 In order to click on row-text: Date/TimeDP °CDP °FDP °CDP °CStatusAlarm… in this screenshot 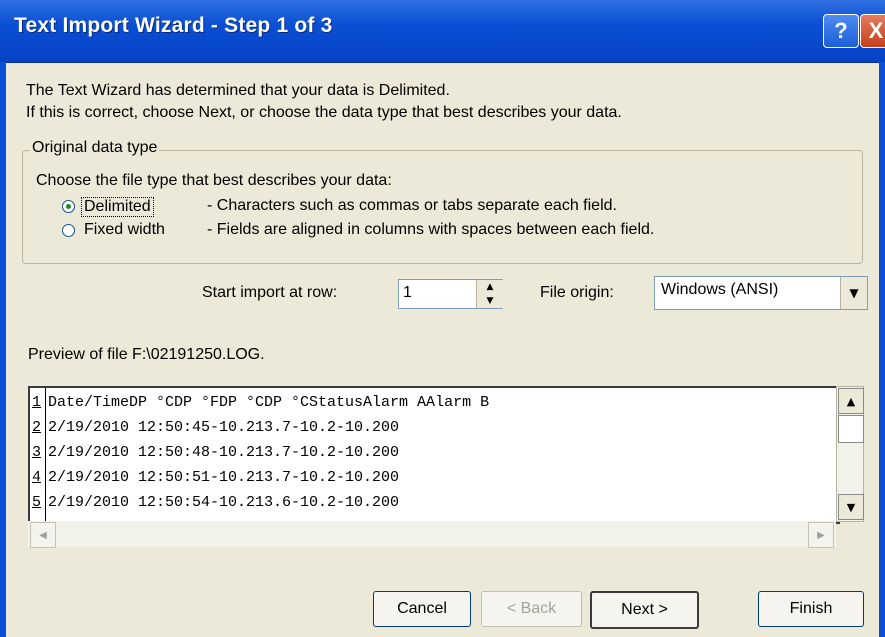, I will do `click(269, 402)`.